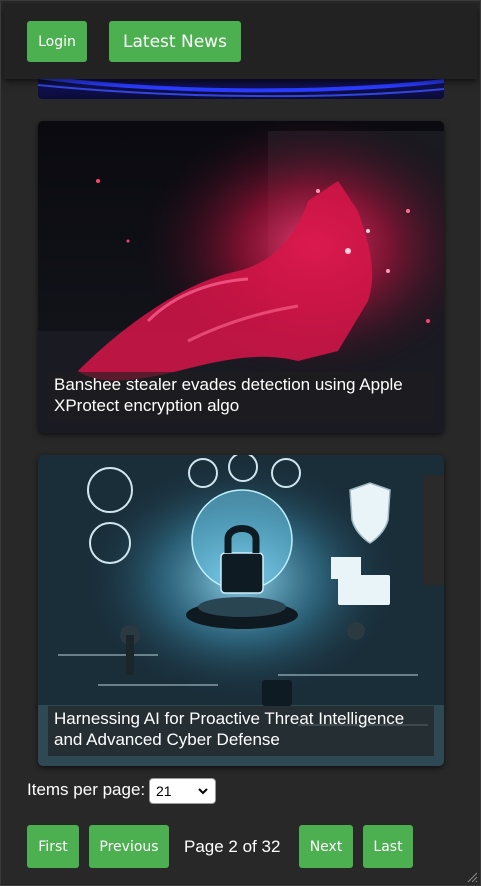  I want to click on next-page-button: Next, so click(326, 846).